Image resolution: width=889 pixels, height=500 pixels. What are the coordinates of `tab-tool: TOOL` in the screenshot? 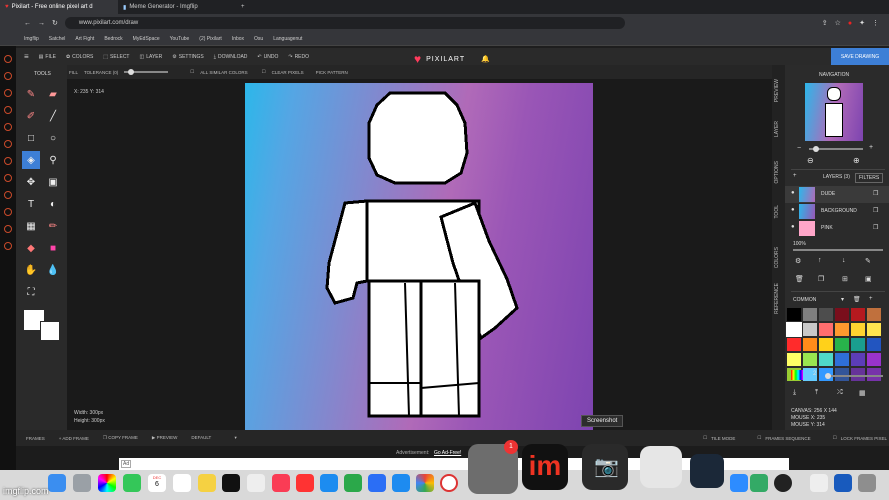 It's located at (777, 212).